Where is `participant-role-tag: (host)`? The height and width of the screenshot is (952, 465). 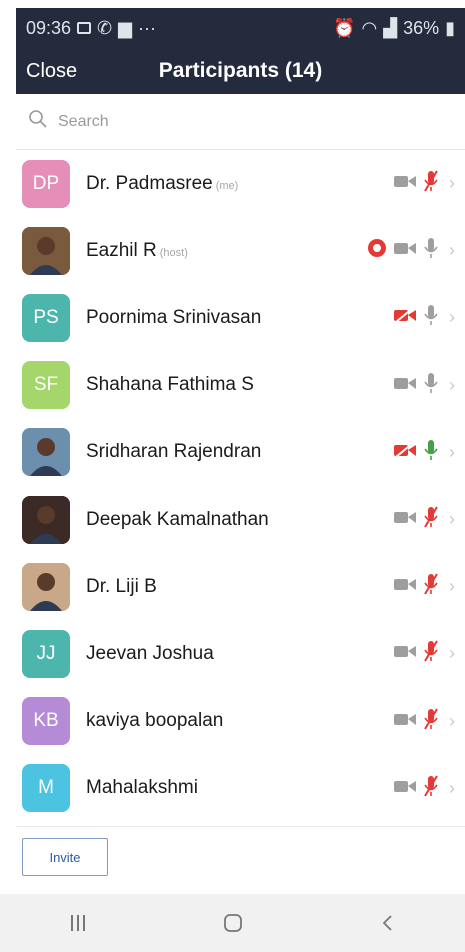 participant-role-tag: (host) is located at coordinates (173, 252).